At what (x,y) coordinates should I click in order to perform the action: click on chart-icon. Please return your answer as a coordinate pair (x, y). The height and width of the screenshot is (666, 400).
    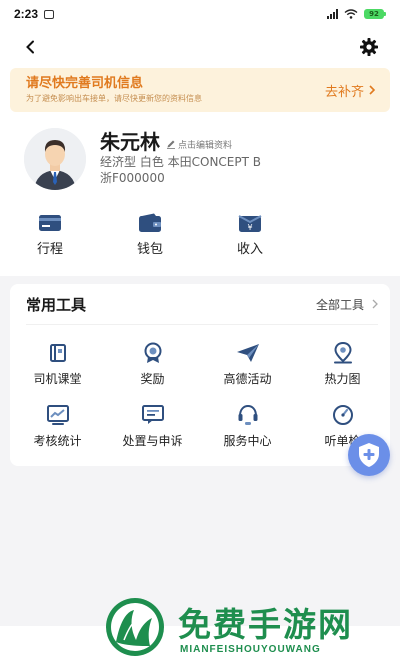
    Looking at the image, I should click on (58, 415).